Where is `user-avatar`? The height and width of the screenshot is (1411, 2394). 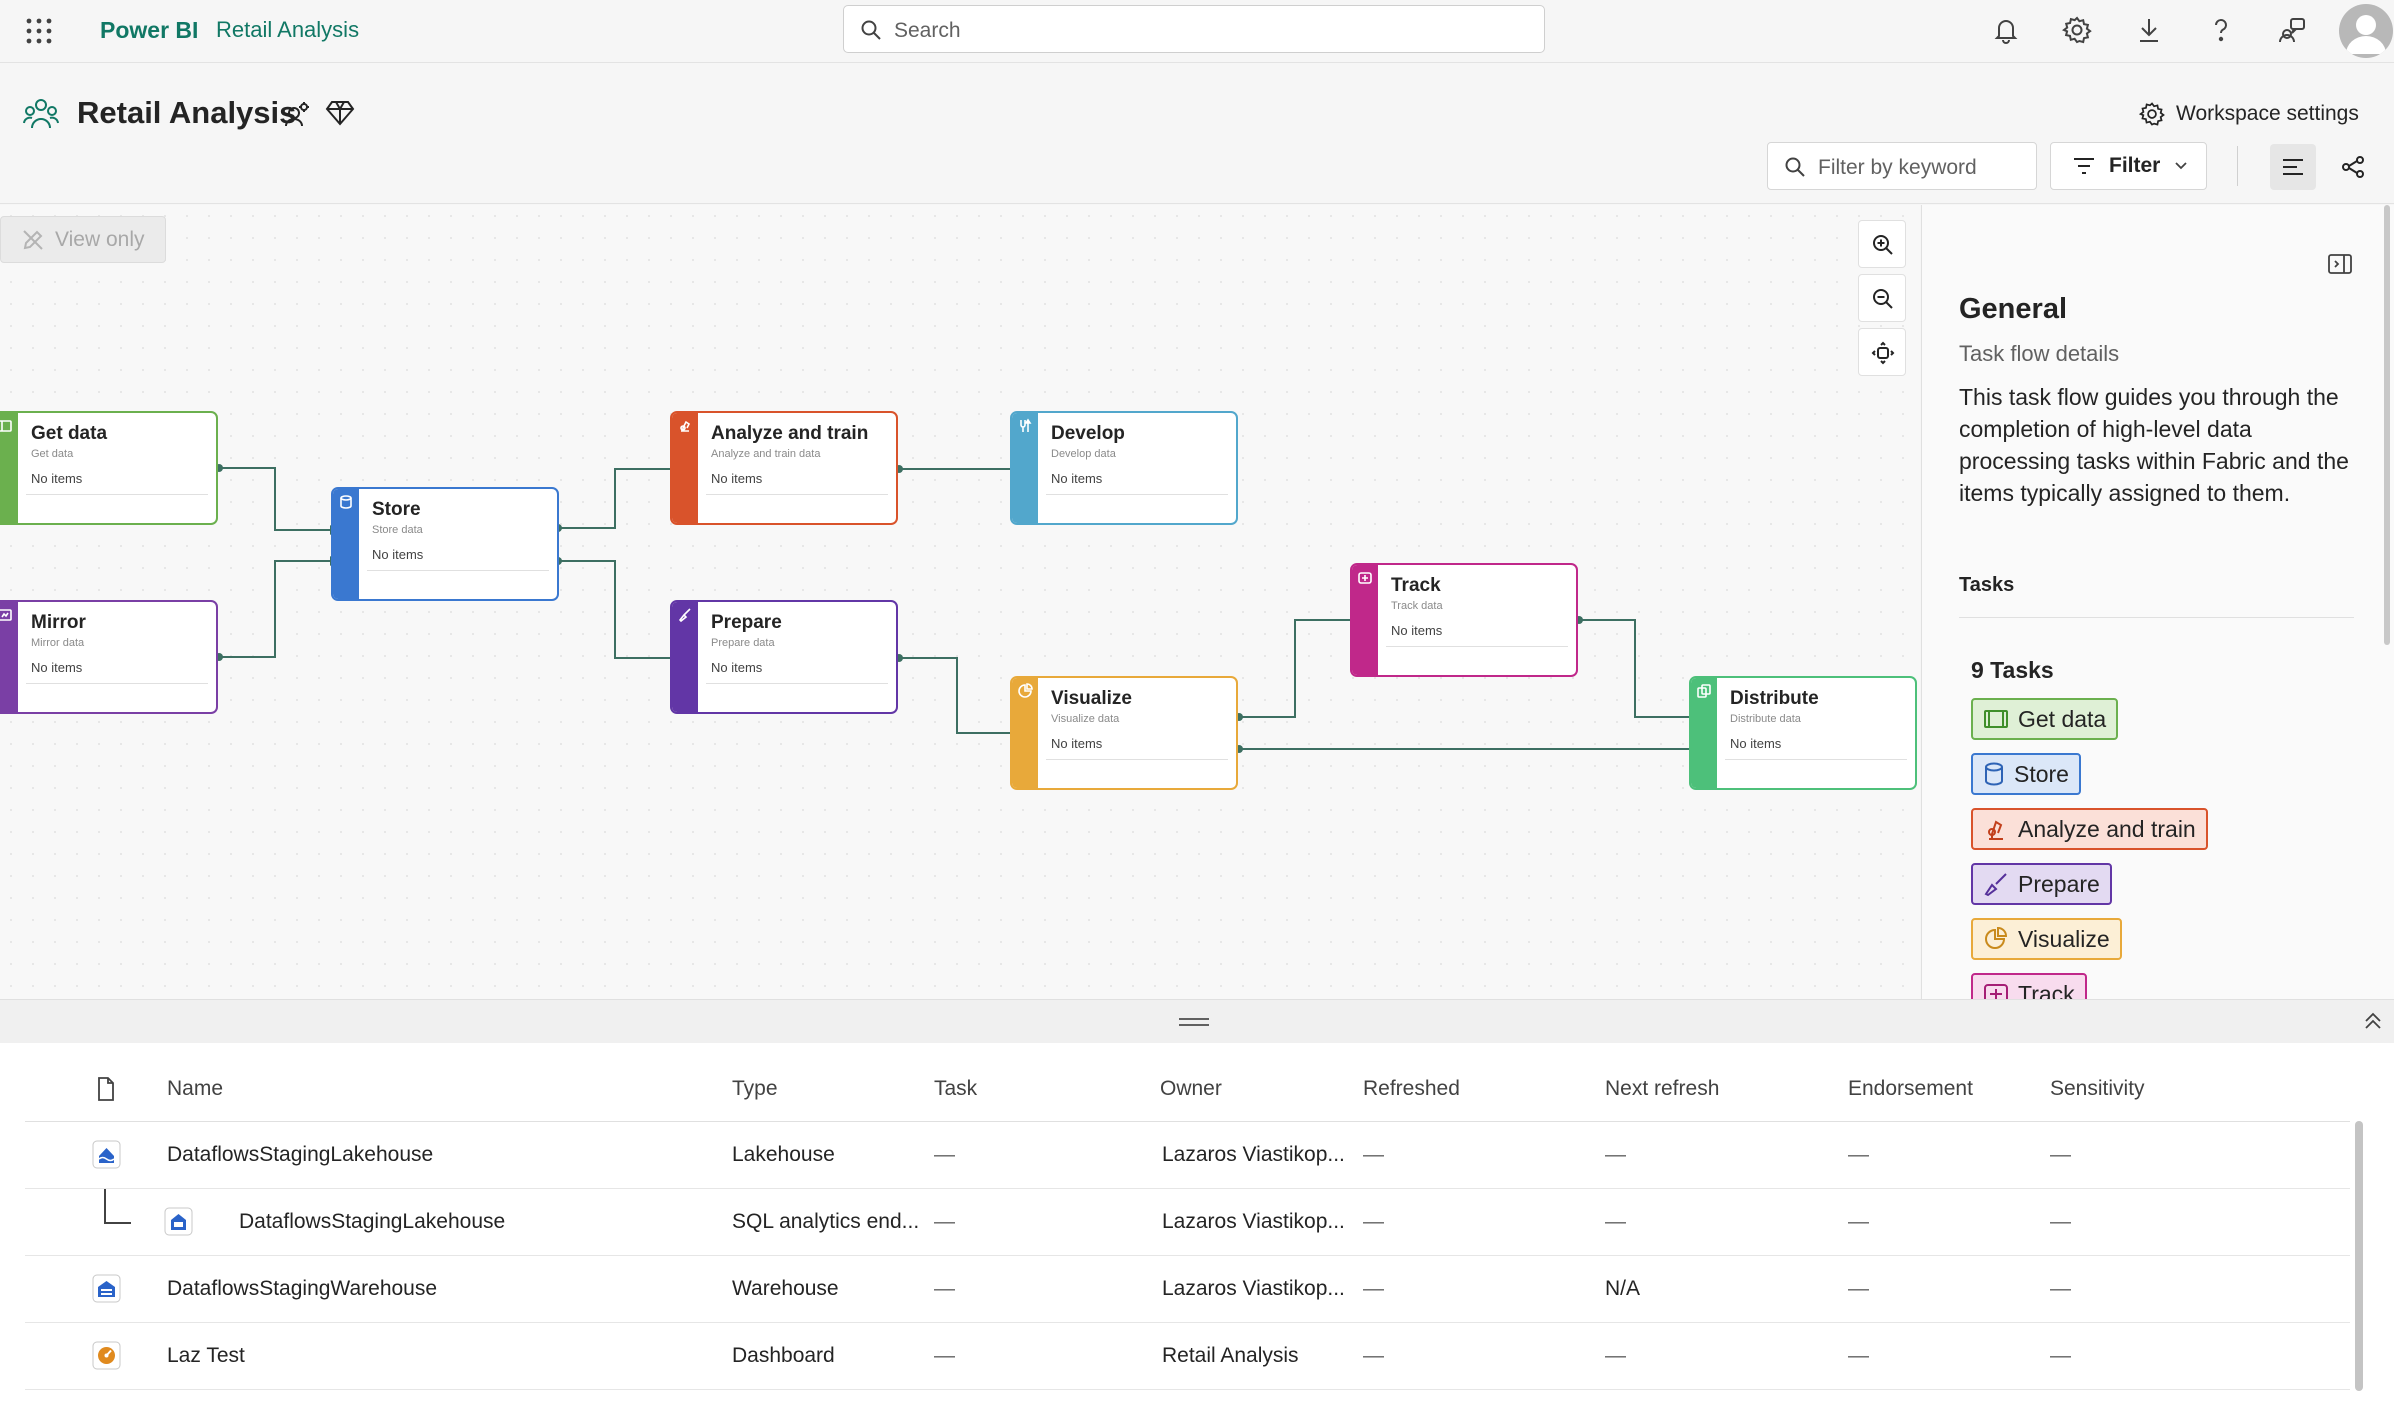
user-avatar is located at coordinates (2366, 31).